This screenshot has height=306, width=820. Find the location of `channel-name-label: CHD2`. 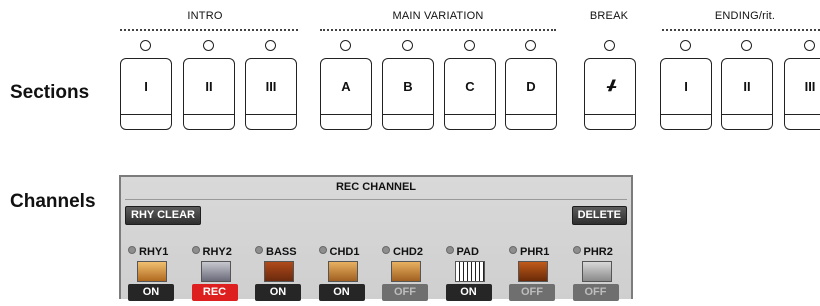

channel-name-label: CHD2 is located at coordinates (408, 252).